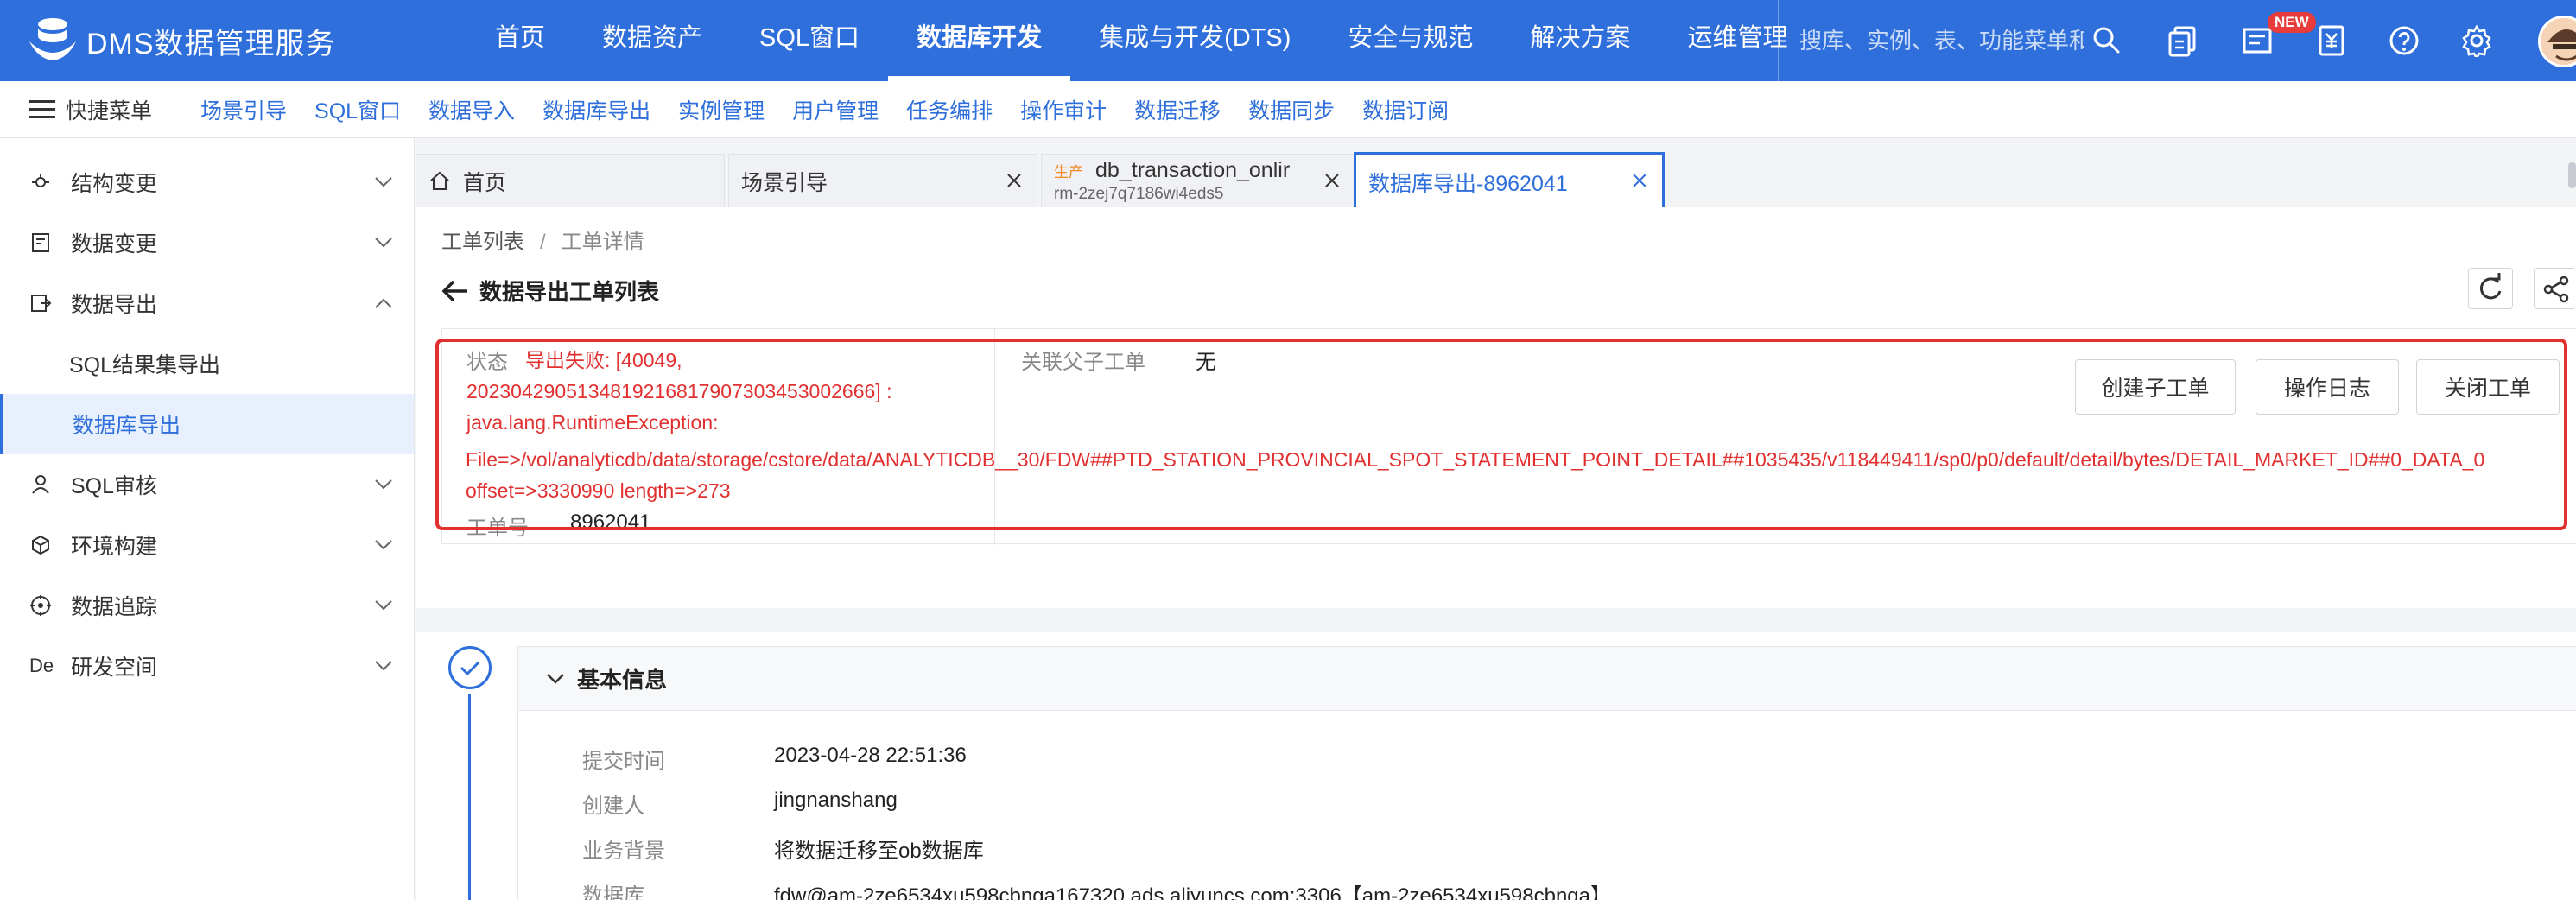 This screenshot has width=2576, height=900. What do you see at coordinates (679, 391) in the screenshot?
I see `status-message-line: 2023042905134819216817907303453002666] :` at bounding box center [679, 391].